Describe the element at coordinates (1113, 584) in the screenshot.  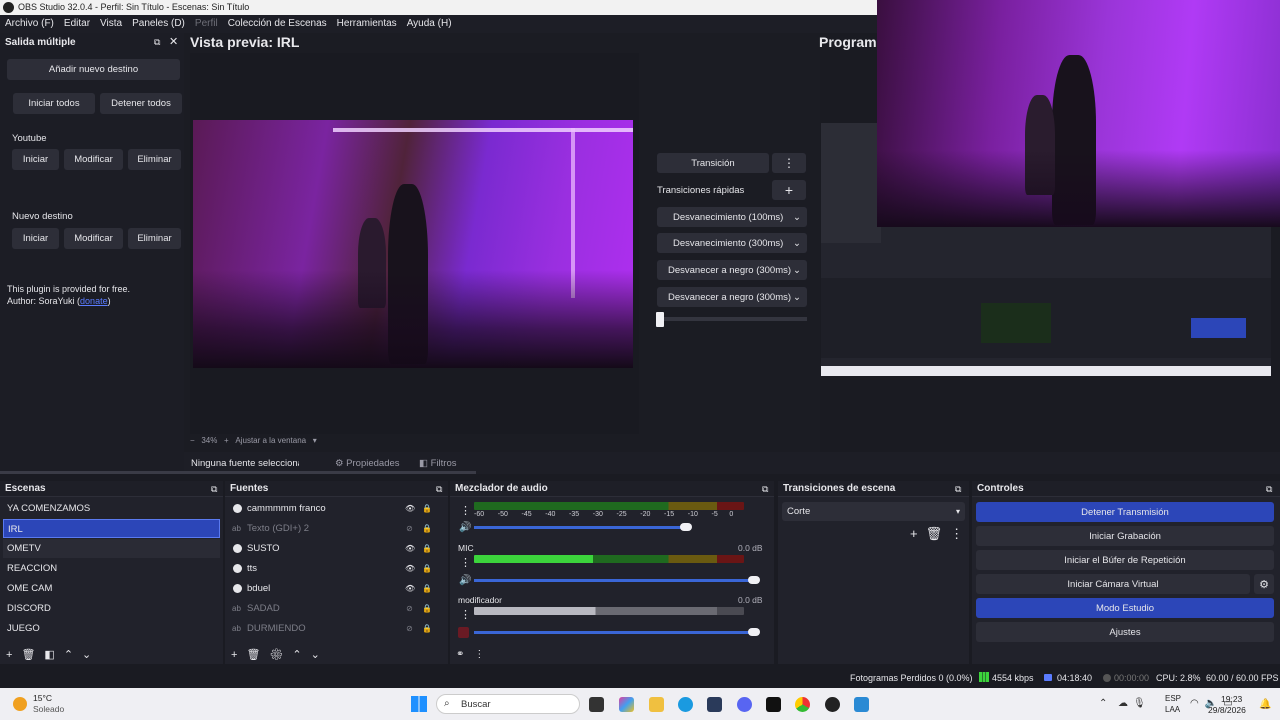
I see `virtual-camera-button: Iniciar Cámara Virtual` at that location.